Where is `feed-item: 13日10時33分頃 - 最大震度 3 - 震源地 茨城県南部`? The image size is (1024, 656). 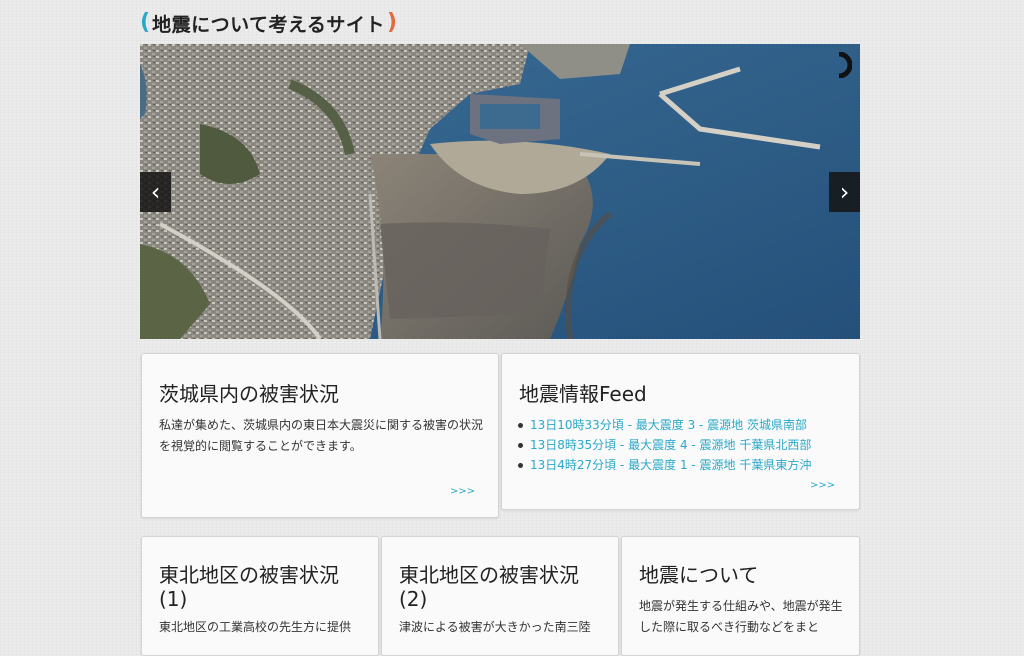 feed-item: 13日10時33分頃 - 最大震度 3 - 震源地 茨城県南部 is located at coordinates (664, 425).